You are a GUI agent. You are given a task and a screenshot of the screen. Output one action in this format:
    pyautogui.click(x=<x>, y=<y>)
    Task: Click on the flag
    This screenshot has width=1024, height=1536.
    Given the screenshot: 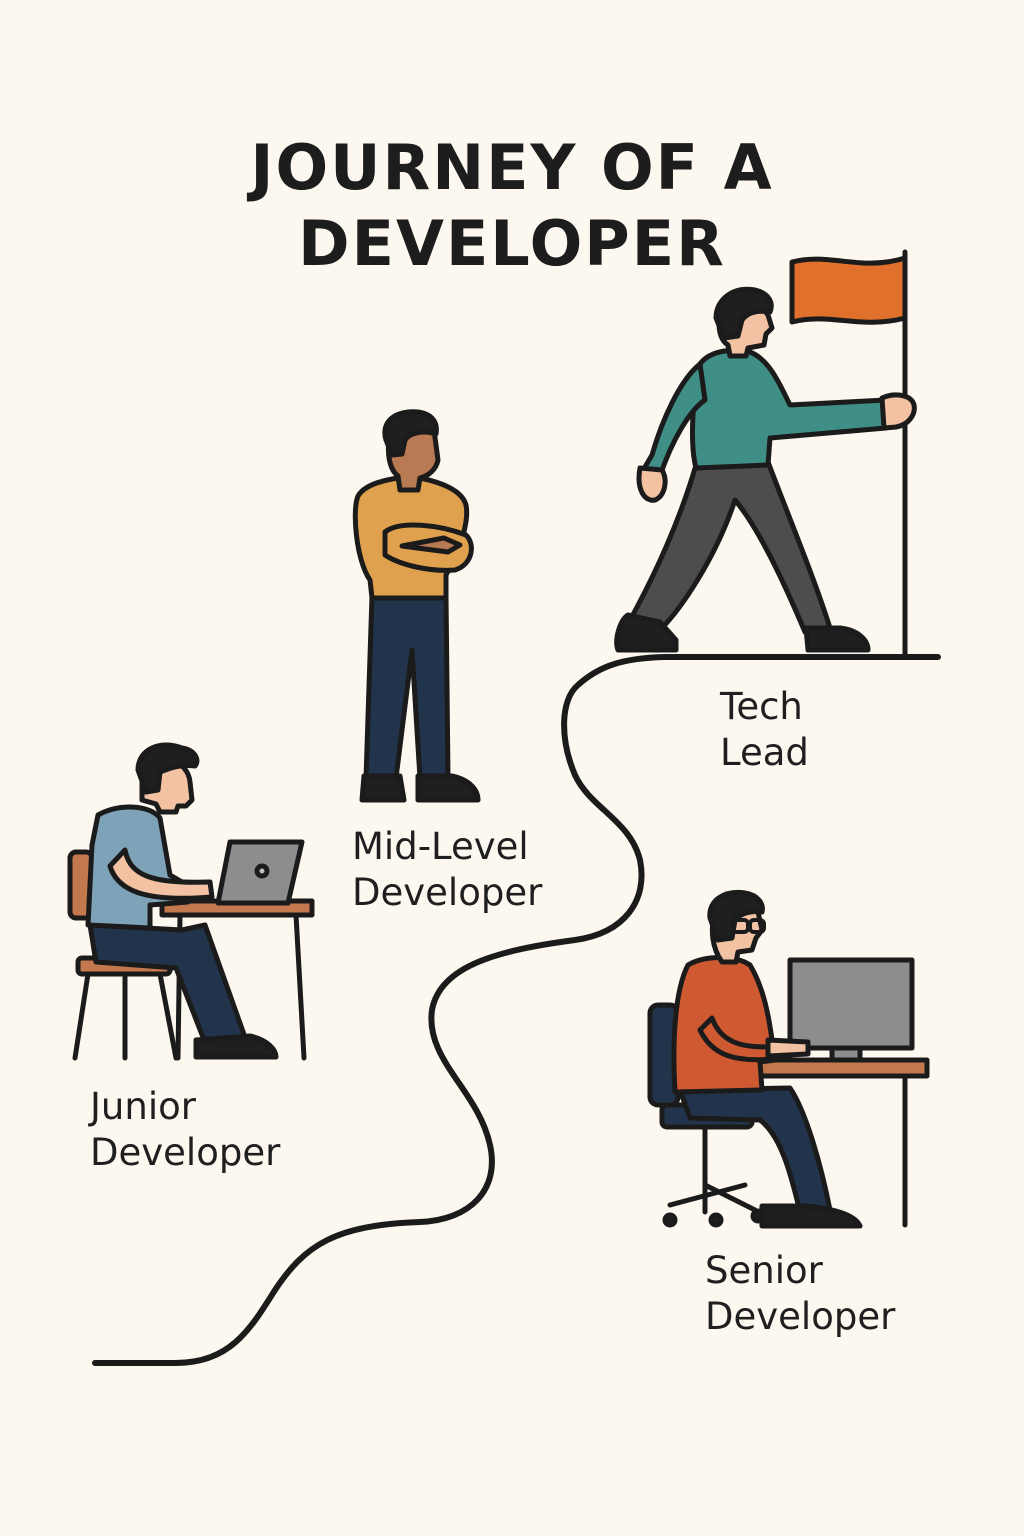 What is the action you would take?
    pyautogui.click(x=848, y=290)
    